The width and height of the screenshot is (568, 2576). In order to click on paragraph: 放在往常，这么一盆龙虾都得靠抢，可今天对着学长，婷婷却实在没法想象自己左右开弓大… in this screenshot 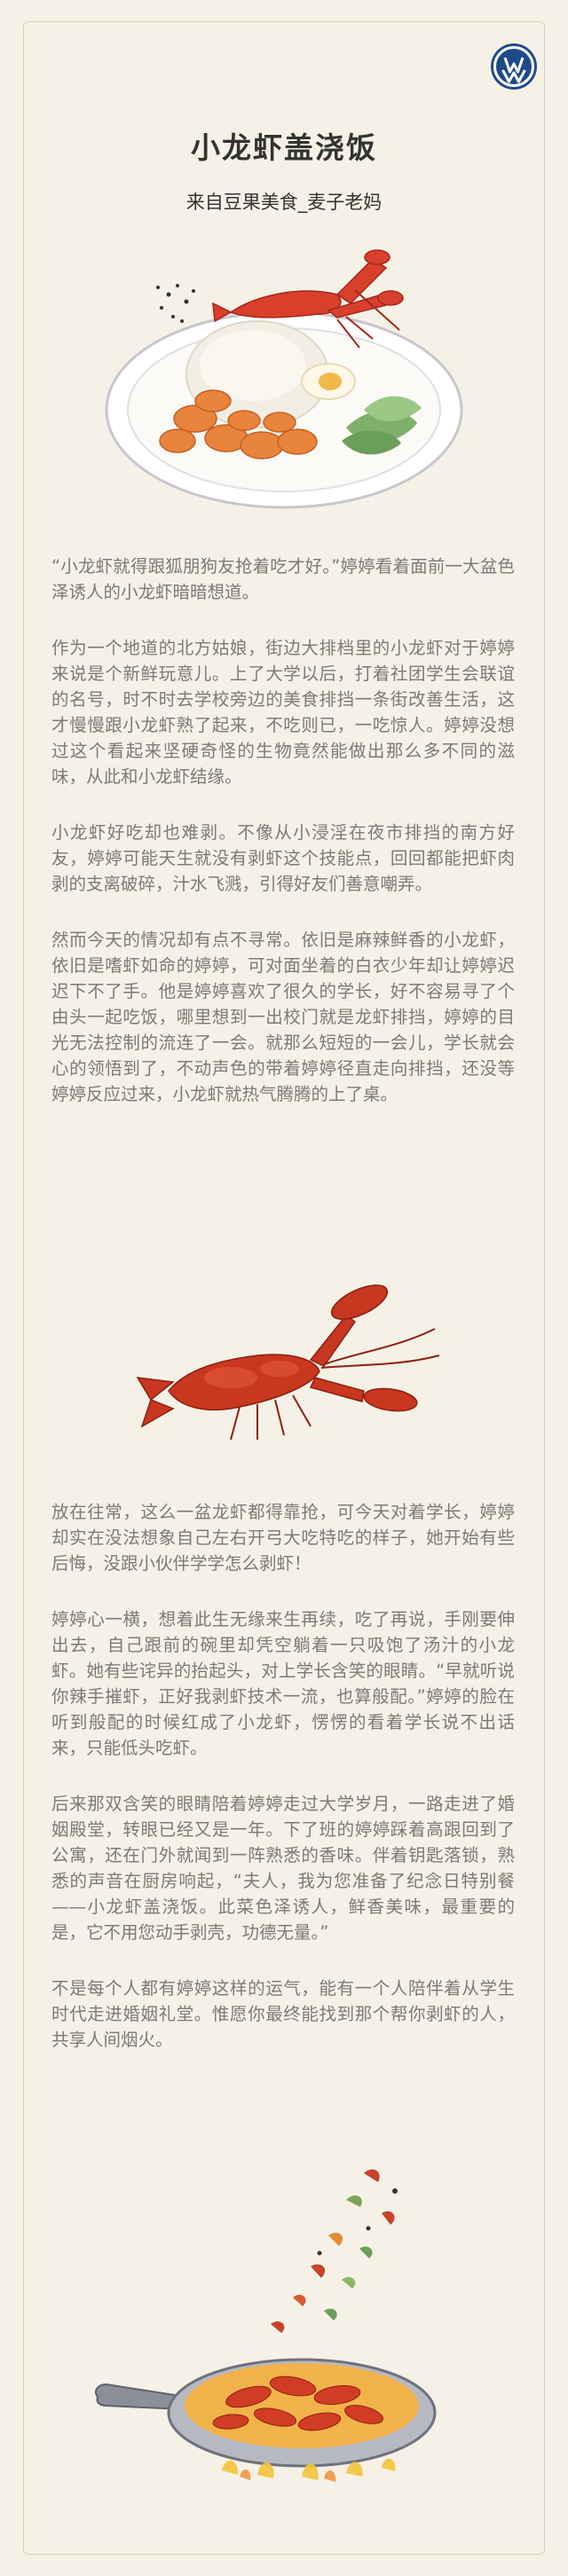, I will do `click(283, 1538)`.